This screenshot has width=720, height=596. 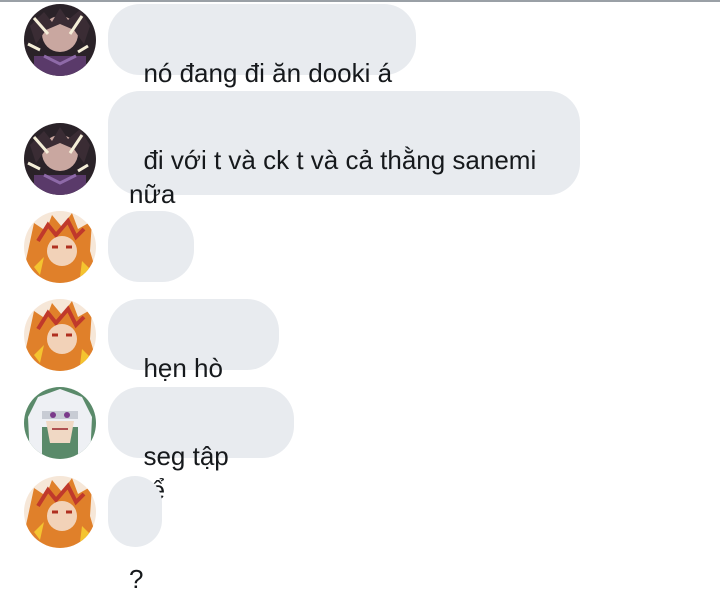 What do you see at coordinates (268, 73) in the screenshot?
I see `message-text: nó đang đi ăn dooki á` at bounding box center [268, 73].